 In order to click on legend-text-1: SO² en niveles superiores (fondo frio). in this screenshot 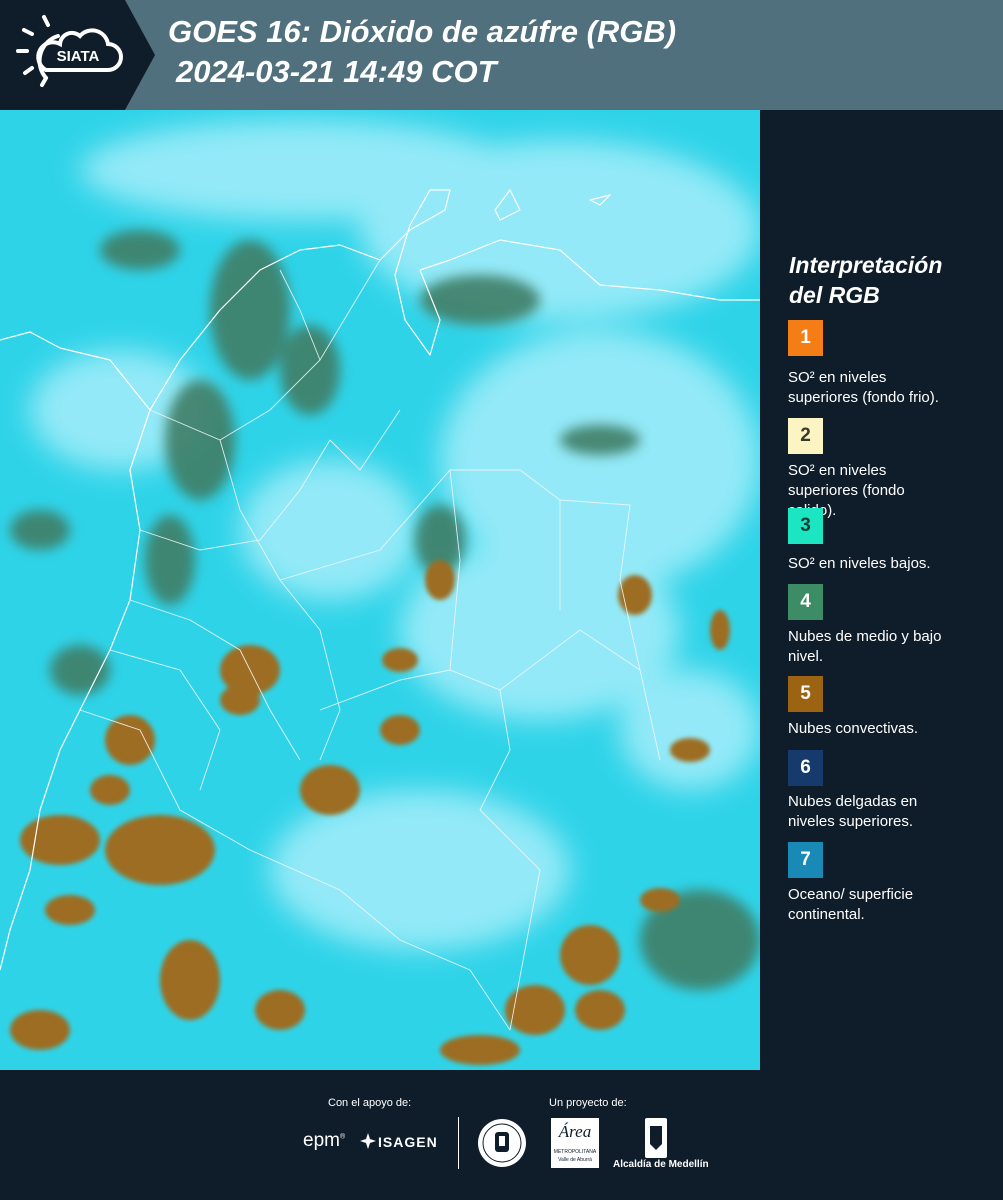, I will do `click(863, 387)`.